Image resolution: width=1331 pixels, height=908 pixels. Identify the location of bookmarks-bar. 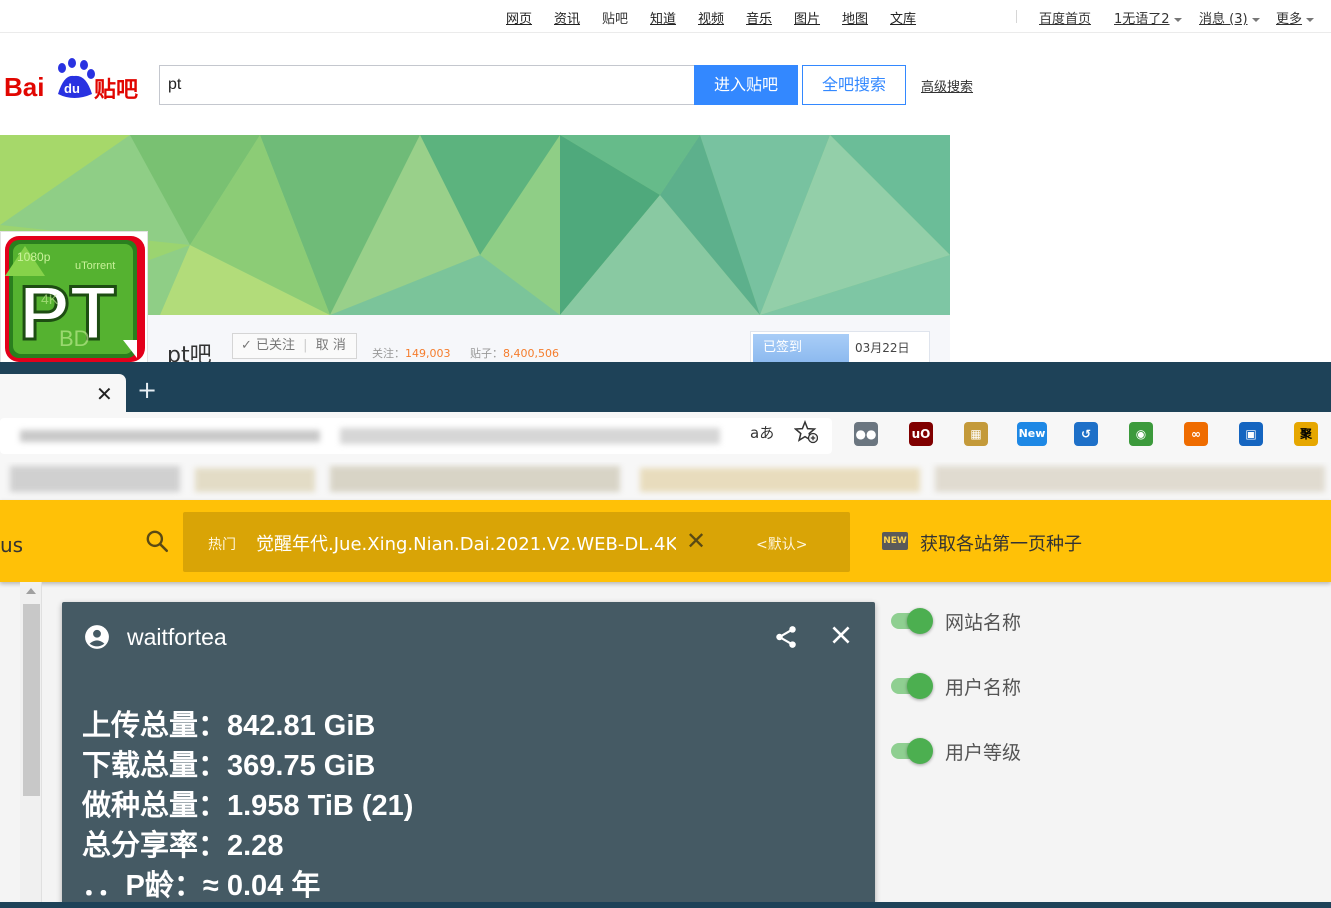
(665, 481).